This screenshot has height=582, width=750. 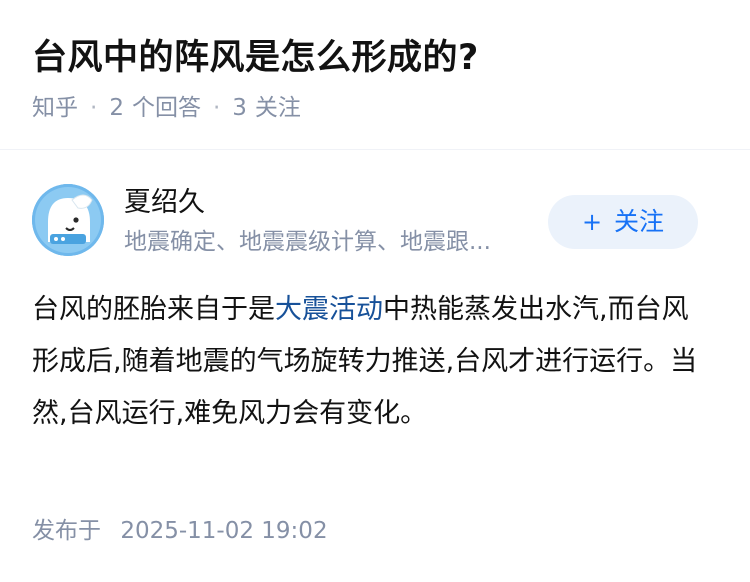 I want to click on question-title: 台风中的阵风是怎么形成的?, so click(x=375, y=58).